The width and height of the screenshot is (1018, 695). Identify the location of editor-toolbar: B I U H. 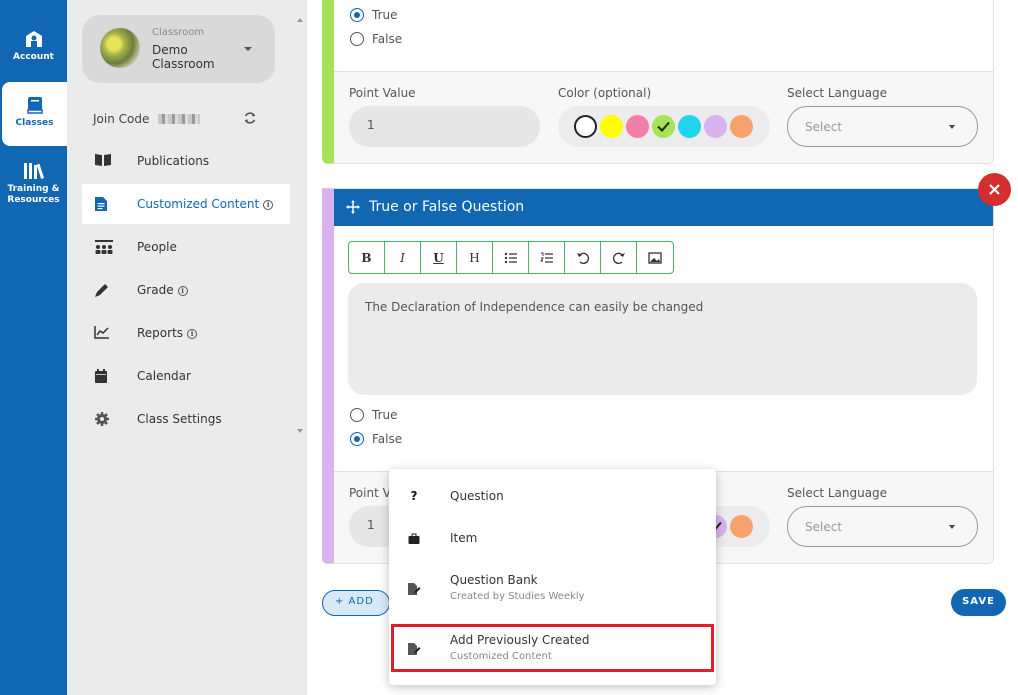
(511, 257).